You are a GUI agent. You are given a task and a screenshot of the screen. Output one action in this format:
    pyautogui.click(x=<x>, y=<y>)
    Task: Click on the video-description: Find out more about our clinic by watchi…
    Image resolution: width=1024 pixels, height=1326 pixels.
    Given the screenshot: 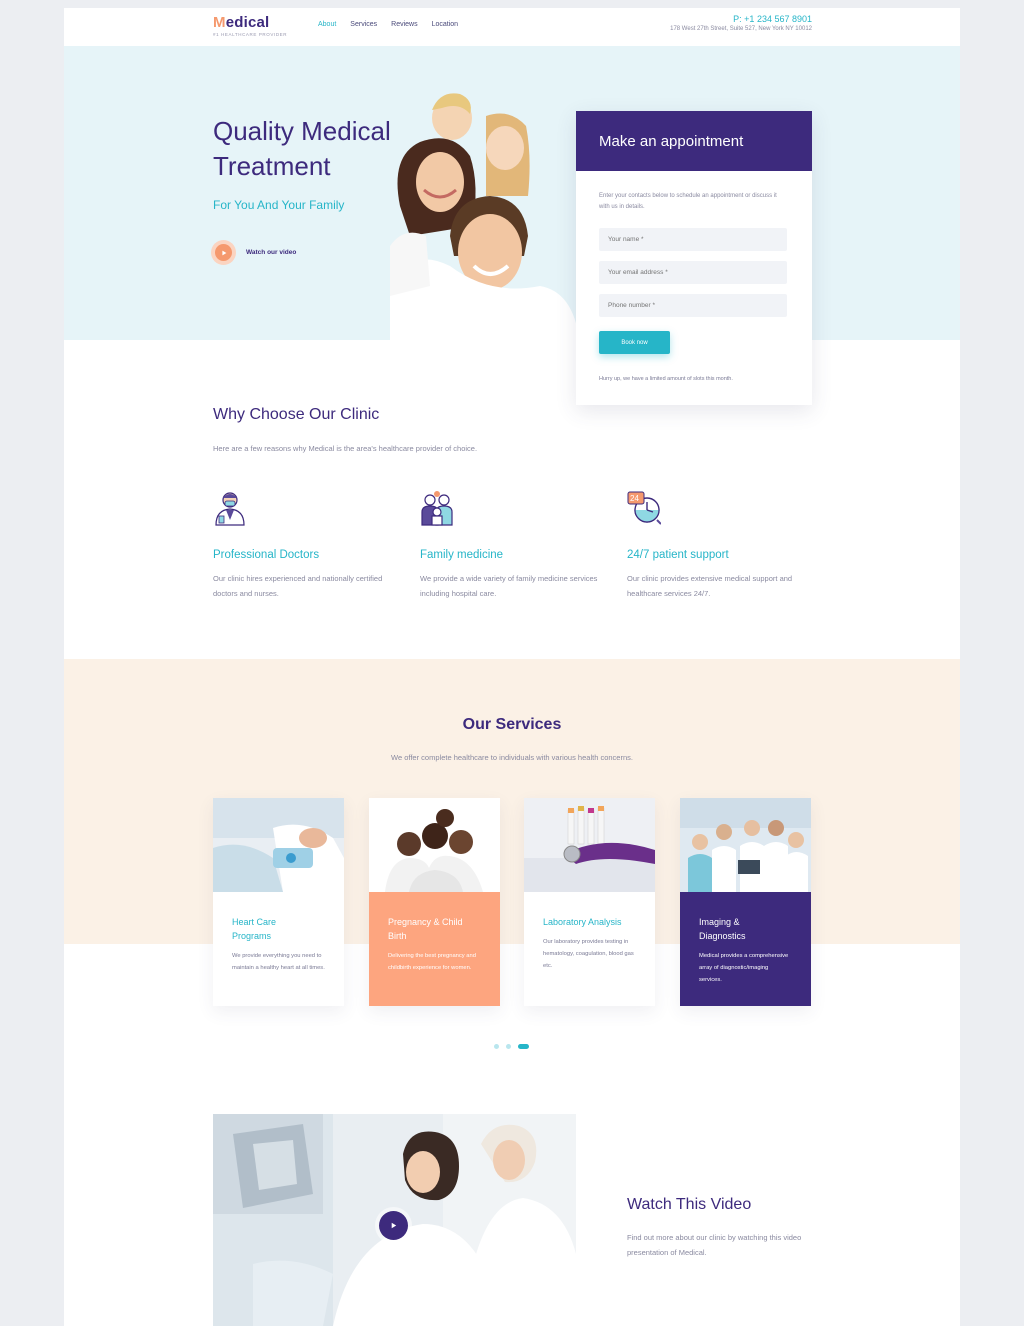 What is the action you would take?
    pyautogui.click(x=714, y=1245)
    